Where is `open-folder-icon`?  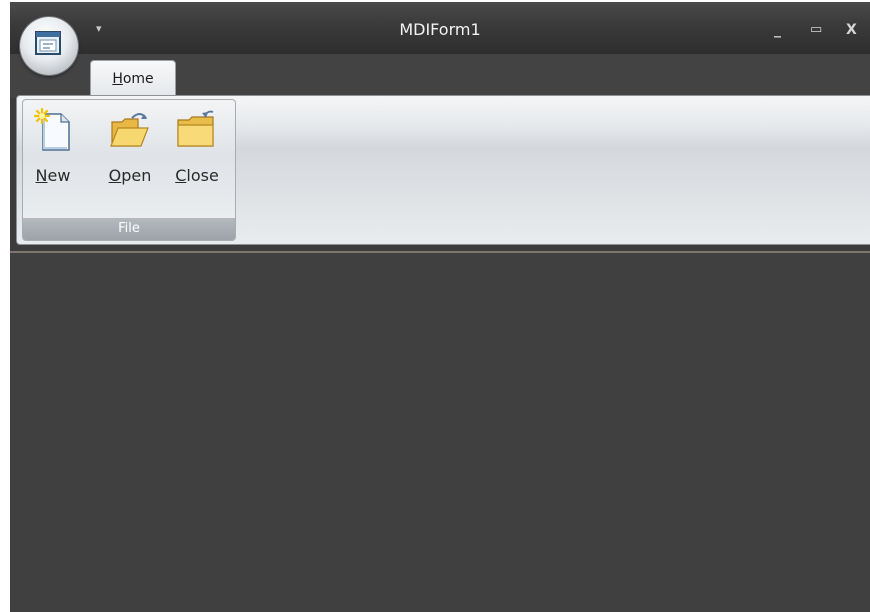 open-folder-icon is located at coordinates (129, 130).